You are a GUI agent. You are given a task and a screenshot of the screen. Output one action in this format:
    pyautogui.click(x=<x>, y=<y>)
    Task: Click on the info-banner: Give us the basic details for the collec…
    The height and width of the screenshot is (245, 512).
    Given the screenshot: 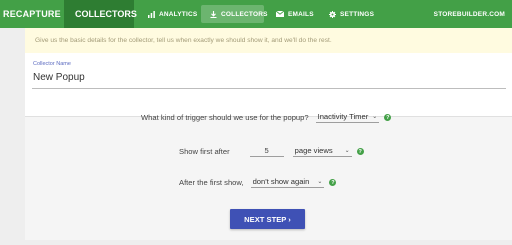 What is the action you would take?
    pyautogui.click(x=268, y=40)
    